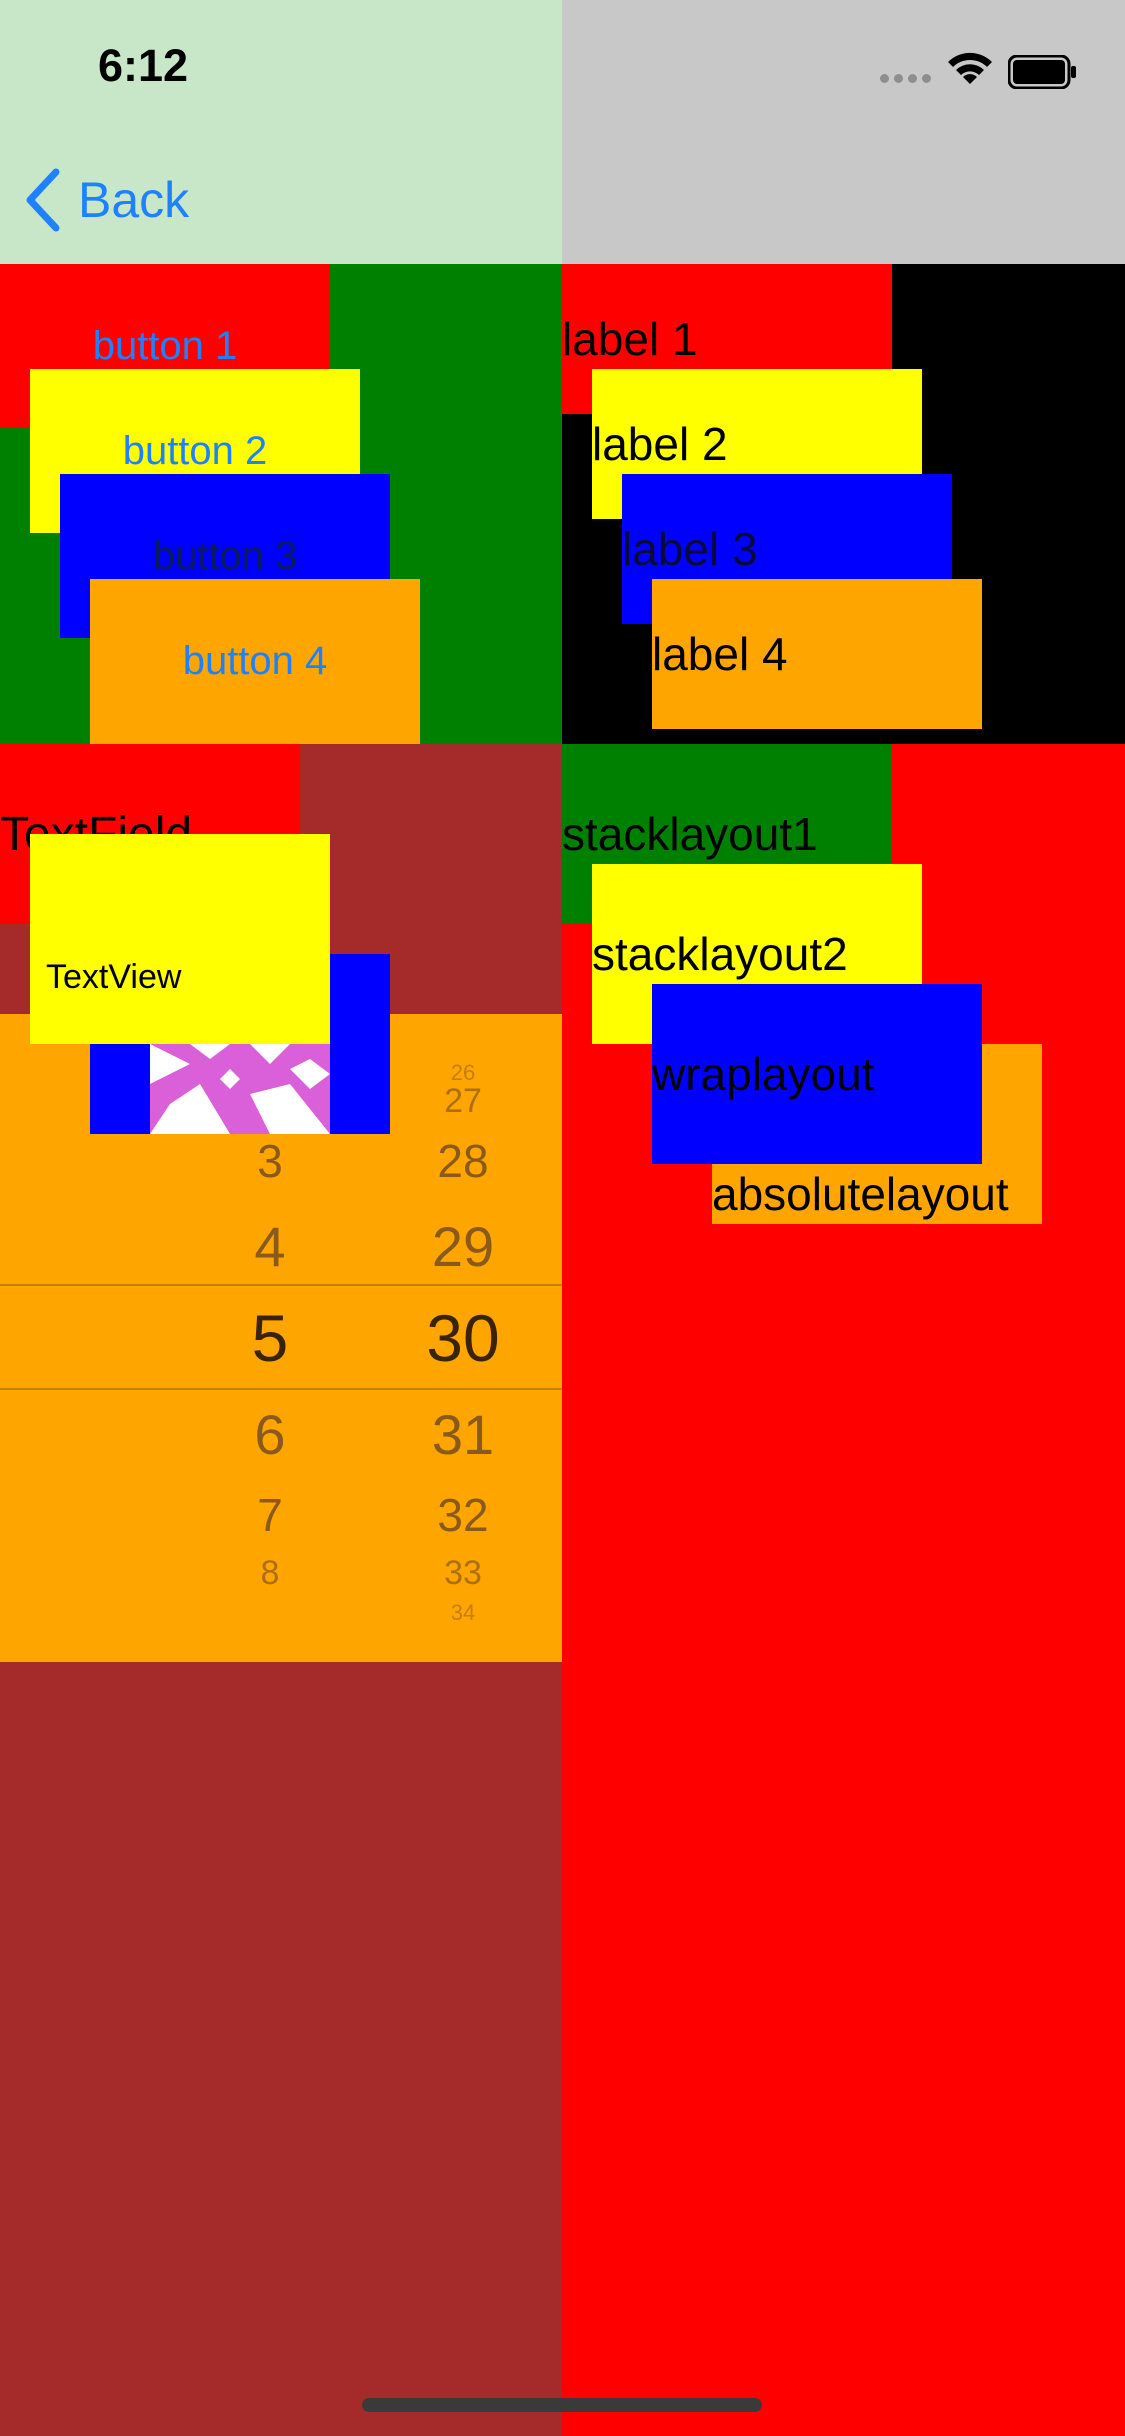 This screenshot has width=1125, height=2436. Describe the element at coordinates (462, 1338) in the screenshot. I see `picker-selected-item: 30` at that location.